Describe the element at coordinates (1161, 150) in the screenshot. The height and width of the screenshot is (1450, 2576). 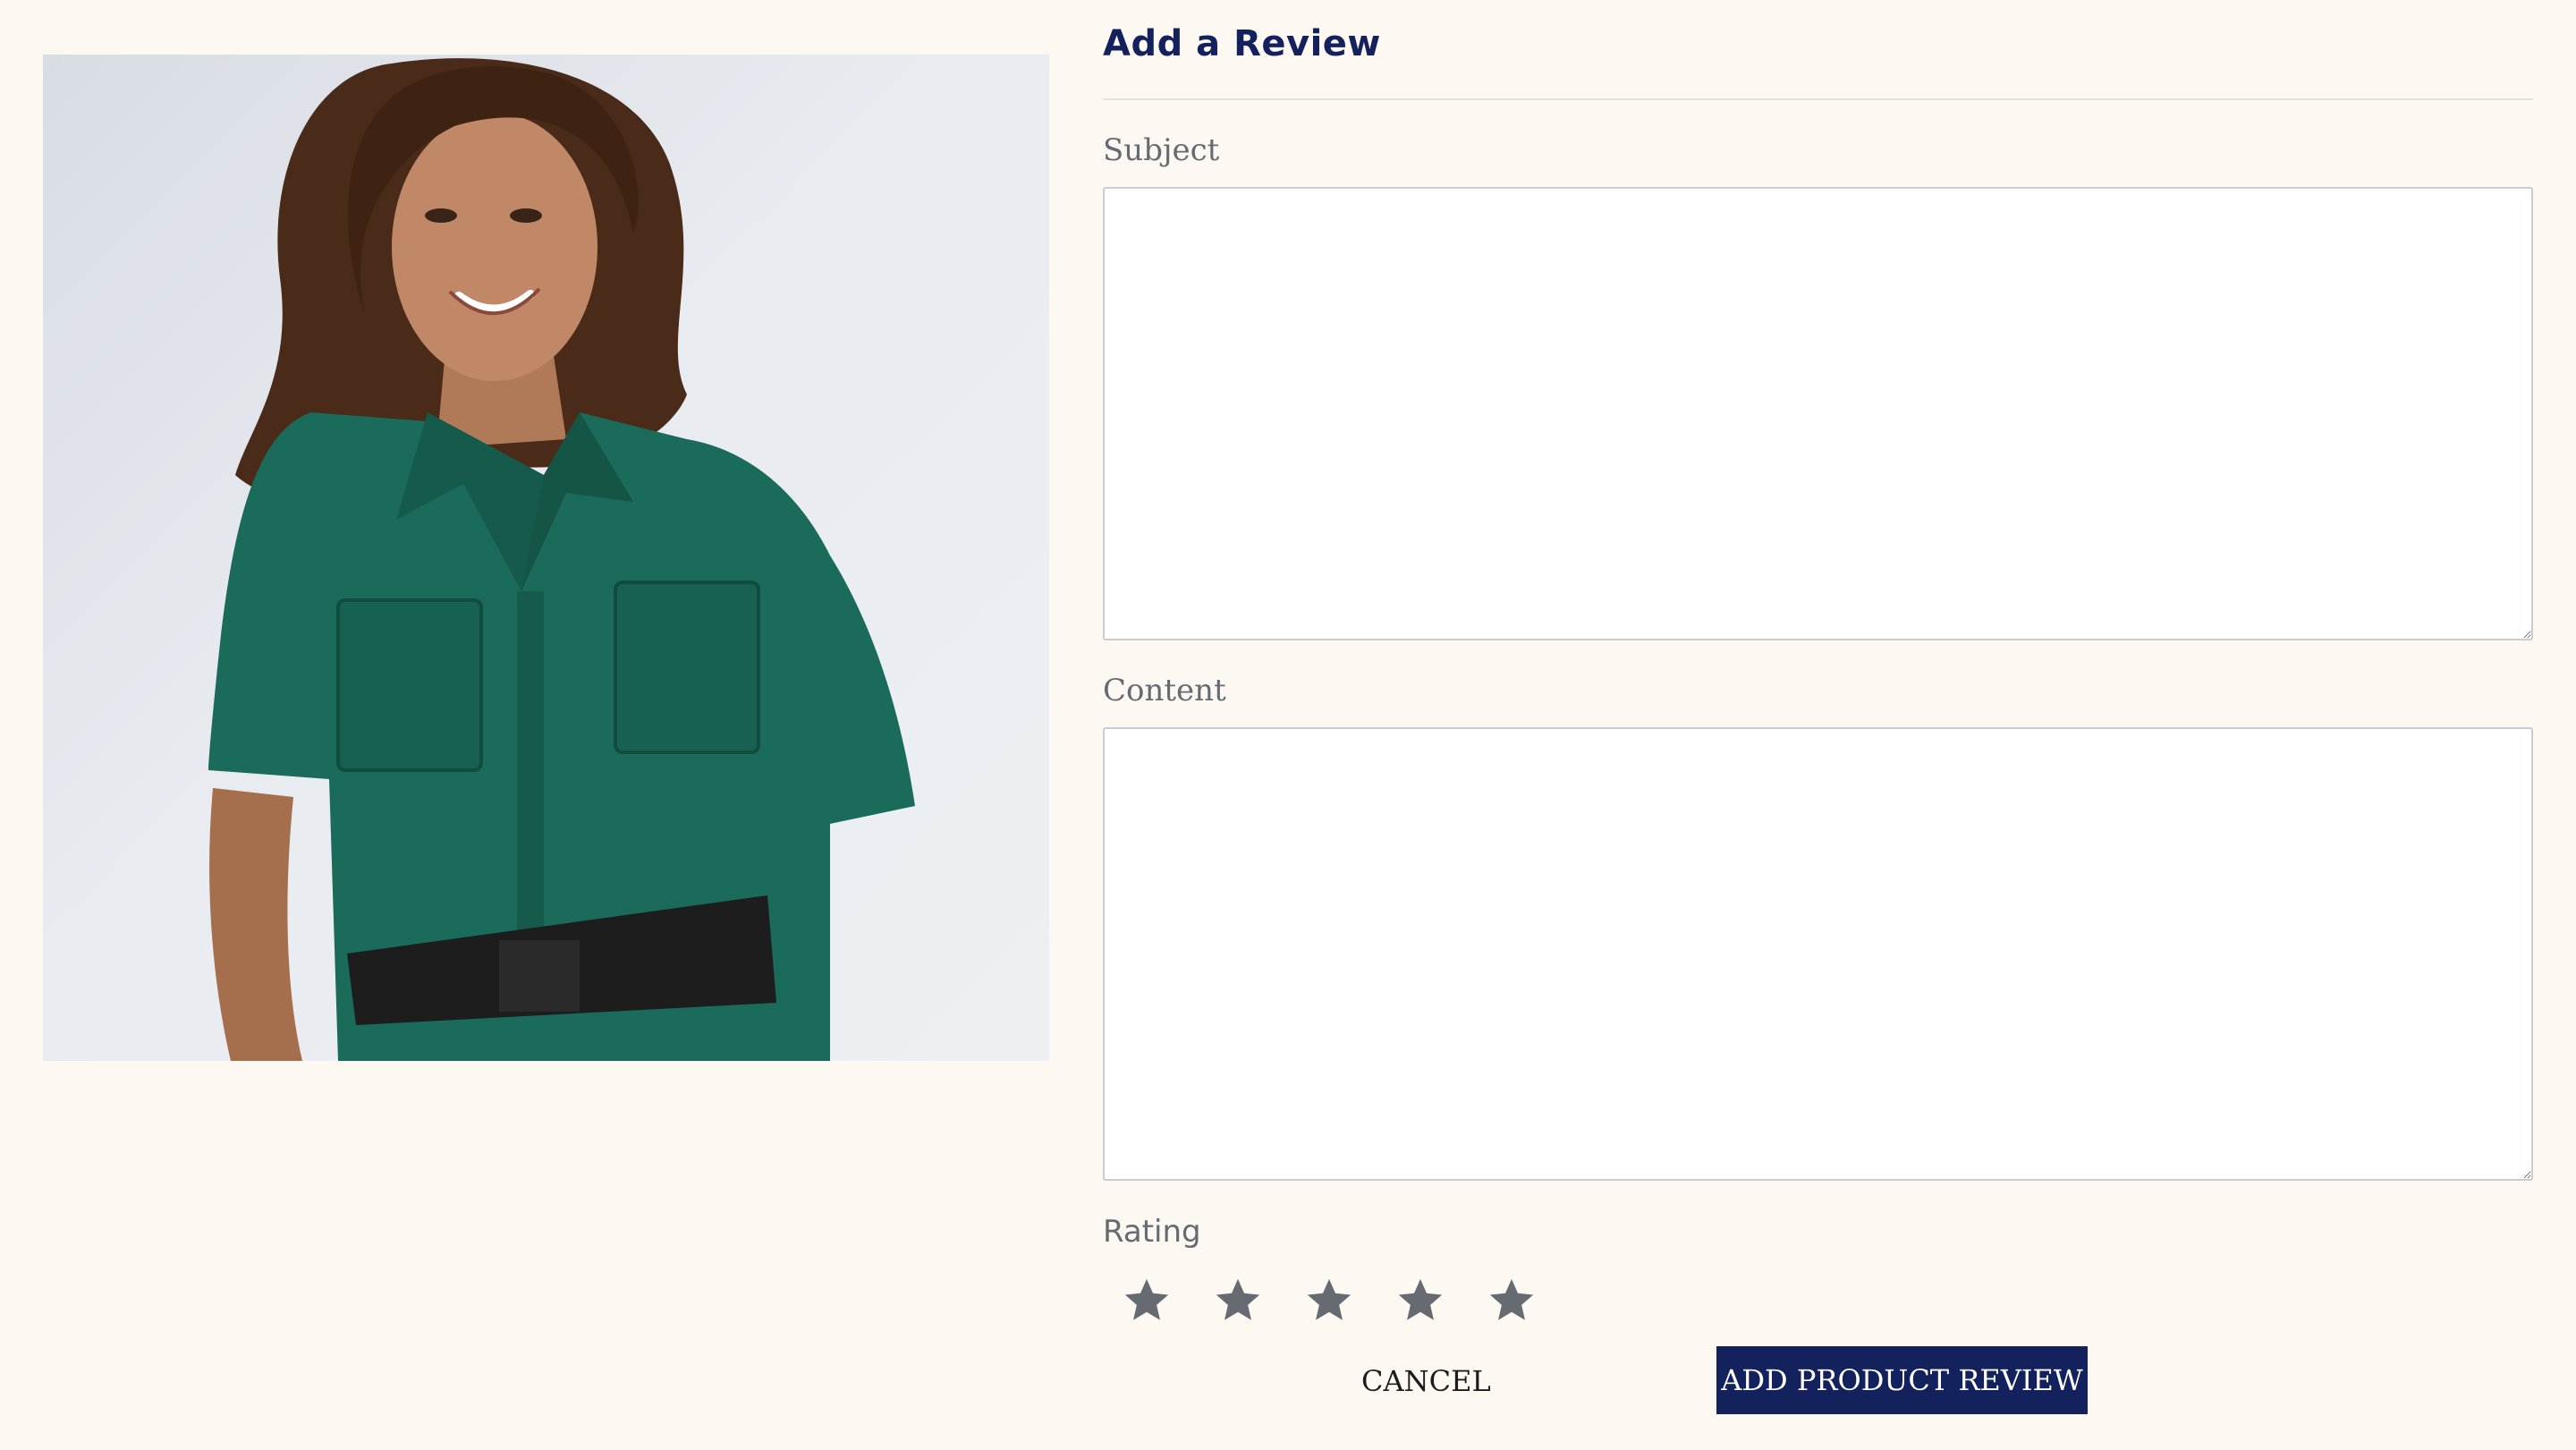
I see `subject-label: Subject` at that location.